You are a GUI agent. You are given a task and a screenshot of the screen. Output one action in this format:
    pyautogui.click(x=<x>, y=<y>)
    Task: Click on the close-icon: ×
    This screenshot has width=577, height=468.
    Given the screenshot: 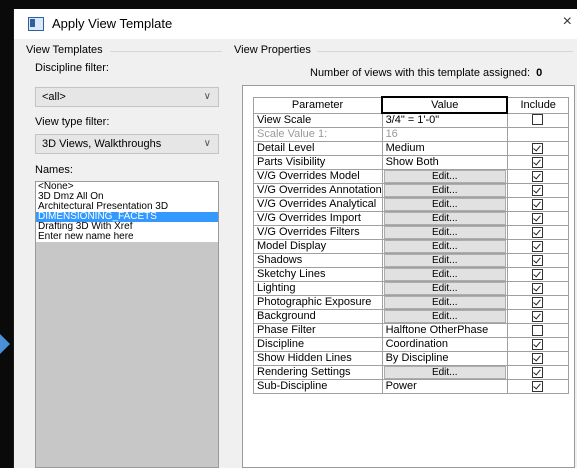 What is the action you would take?
    pyautogui.click(x=567, y=22)
    